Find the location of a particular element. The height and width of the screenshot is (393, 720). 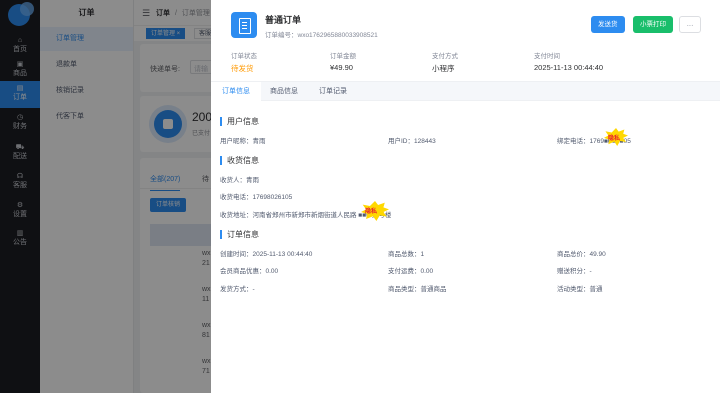

summary-value-pay-time: 2025-11-13 00:44:40 is located at coordinates (569, 67).